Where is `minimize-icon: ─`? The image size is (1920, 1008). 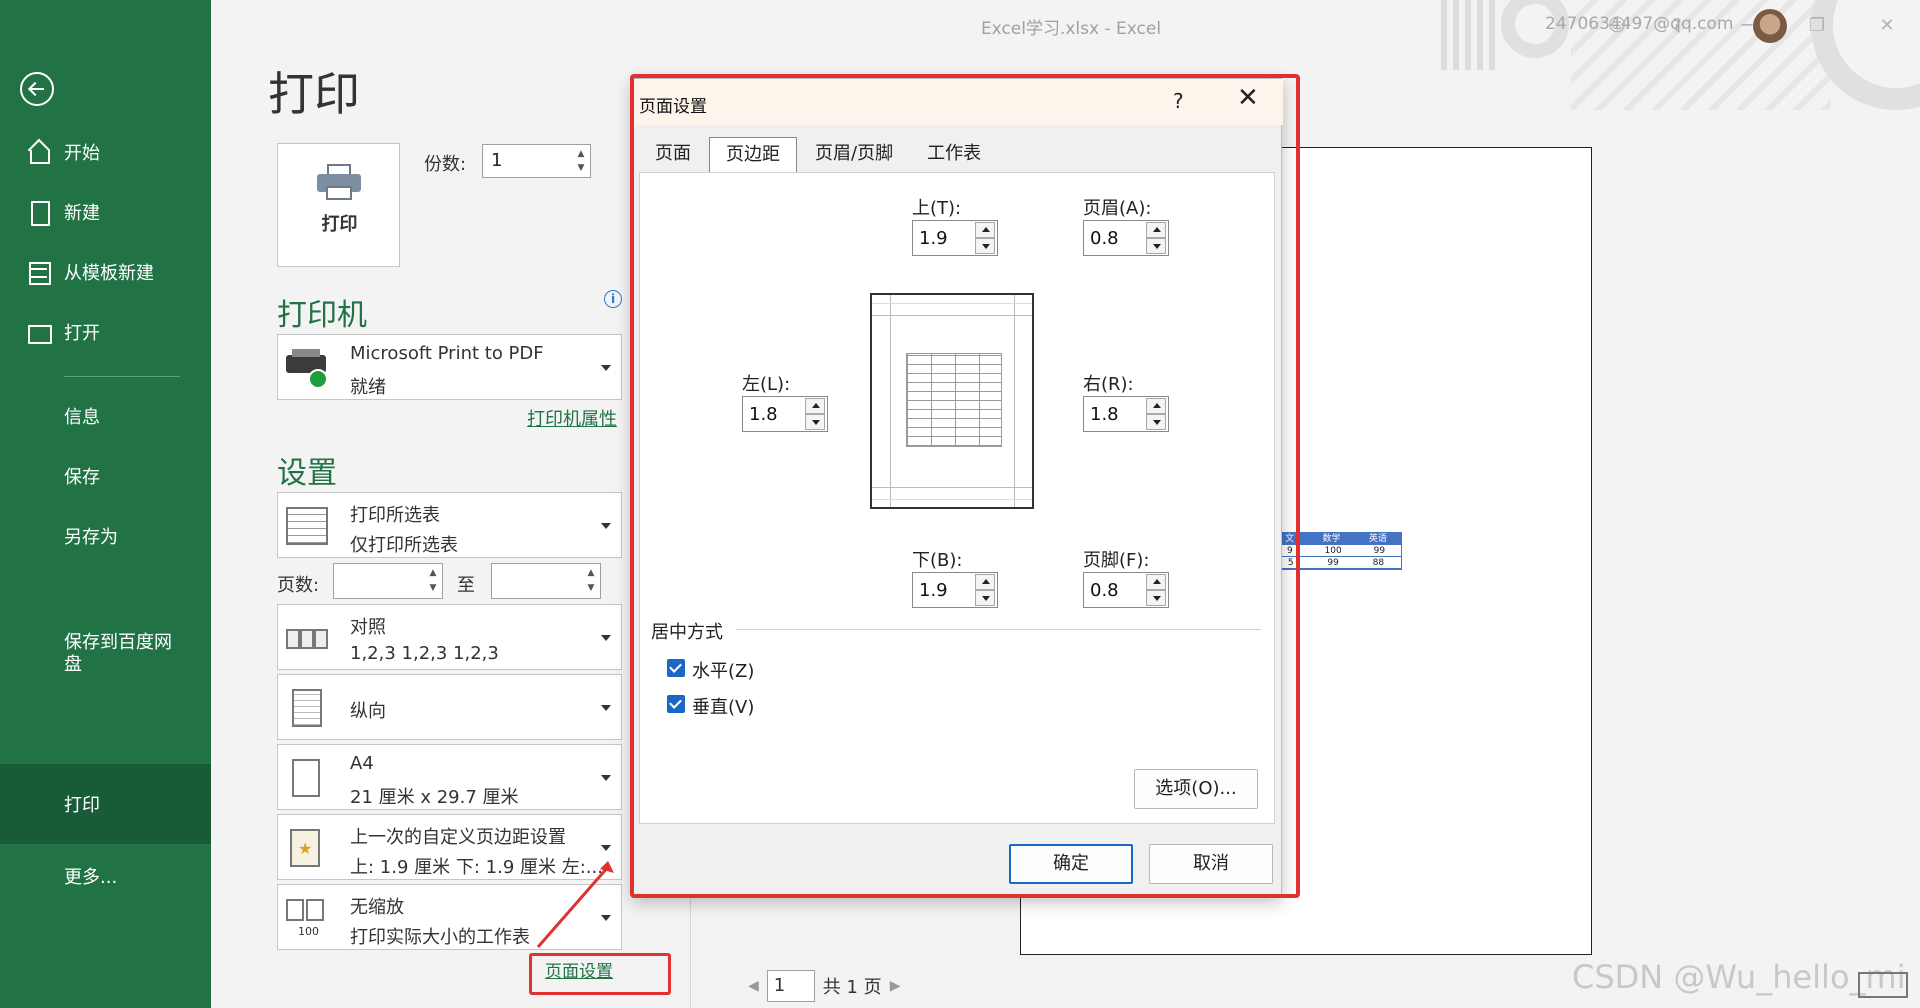 minimize-icon: ─ is located at coordinates (1747, 26).